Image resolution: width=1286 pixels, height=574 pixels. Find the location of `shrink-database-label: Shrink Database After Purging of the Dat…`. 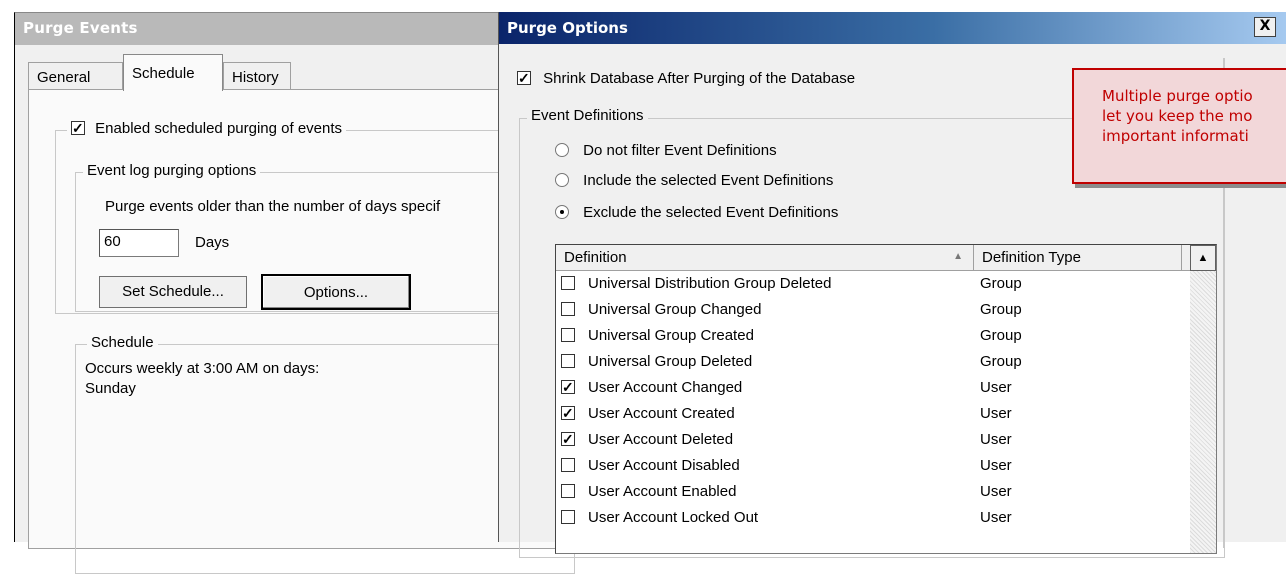

shrink-database-label: Shrink Database After Purging of the Dat… is located at coordinates (699, 78).